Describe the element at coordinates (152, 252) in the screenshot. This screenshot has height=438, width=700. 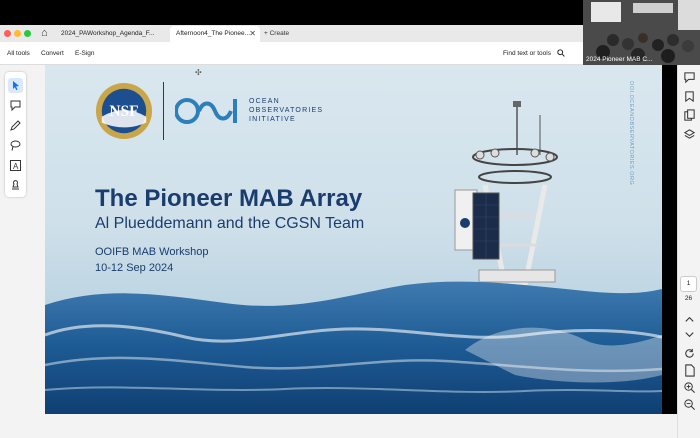
I see `event-name: OOIFB MAB Workshop` at that location.